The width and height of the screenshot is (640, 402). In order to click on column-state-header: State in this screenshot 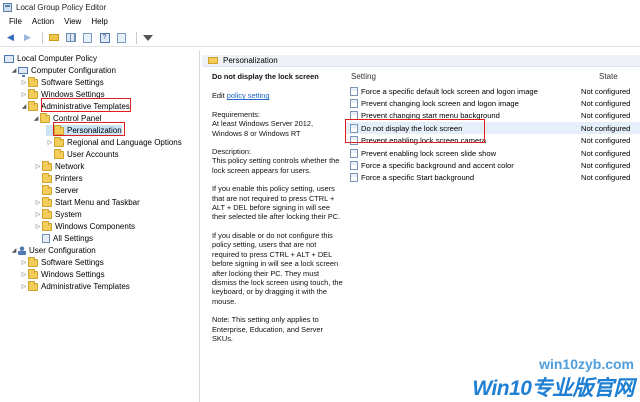, I will do `click(608, 76)`.